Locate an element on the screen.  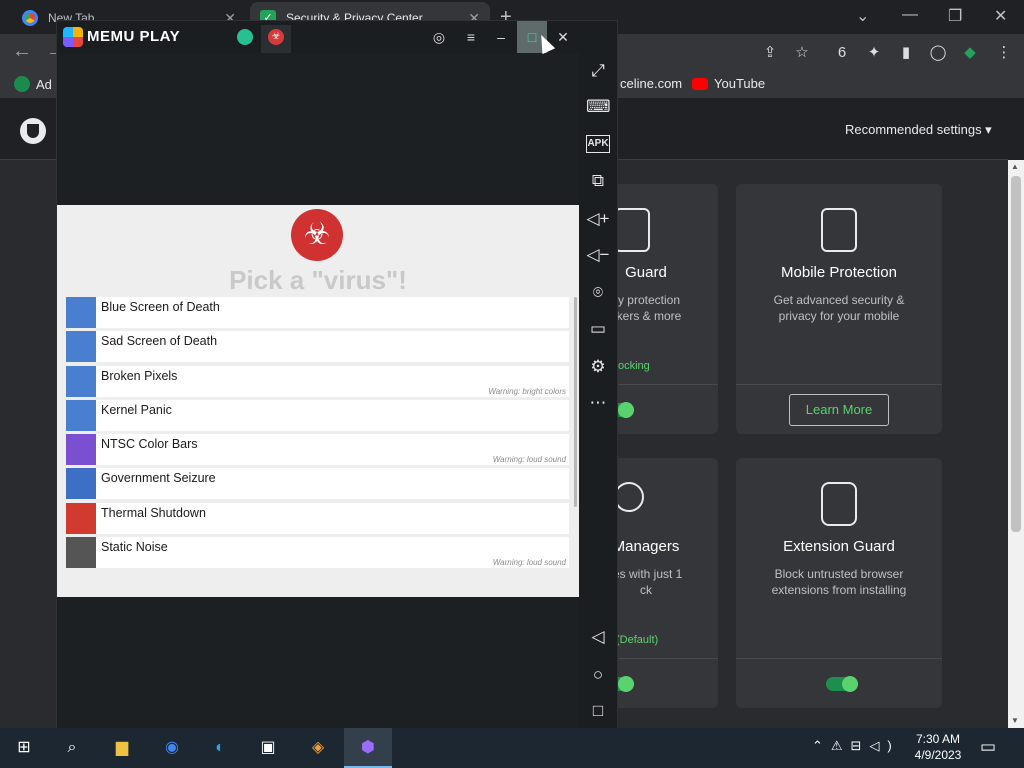
close-window-button: ✕ is located at coordinates (1000, 16).